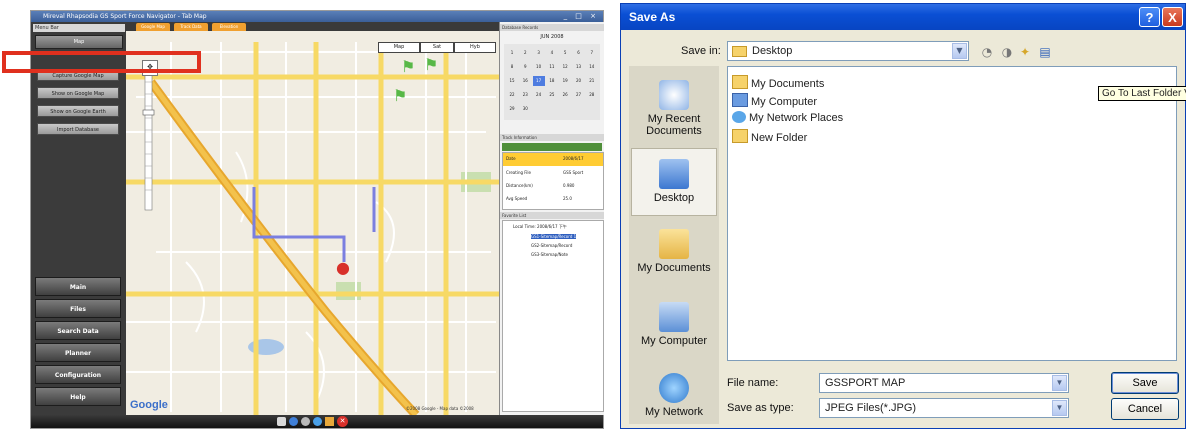 Image resolution: width=1186 pixels, height=429 pixels. What do you see at coordinates (552, 53) in the screenshot?
I see `calendar-day: 4` at bounding box center [552, 53].